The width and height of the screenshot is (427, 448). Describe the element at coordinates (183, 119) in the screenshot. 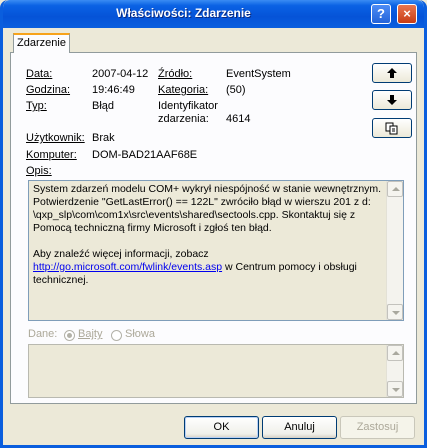

I see `event-id-label-2: zdarzenia:` at that location.